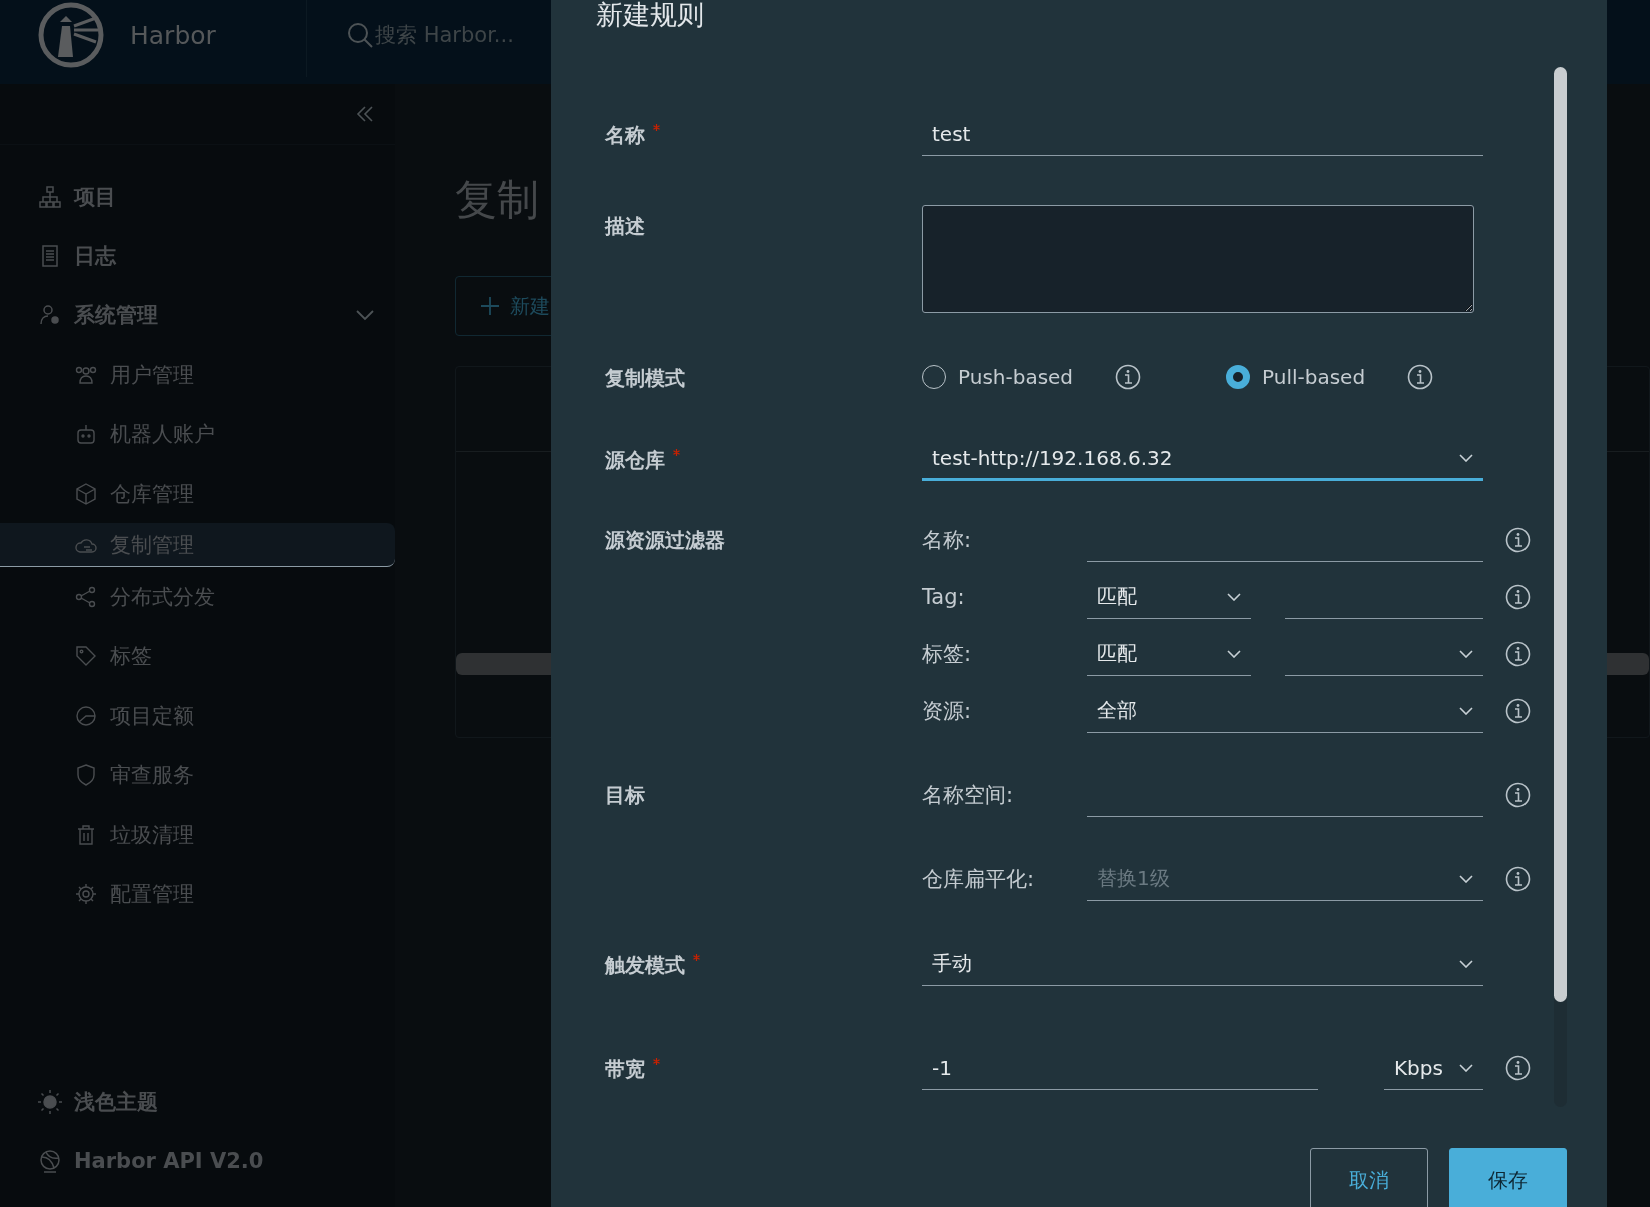  Describe the element at coordinates (645, 378) in the screenshot. I see `field-label: 复制模式` at that location.